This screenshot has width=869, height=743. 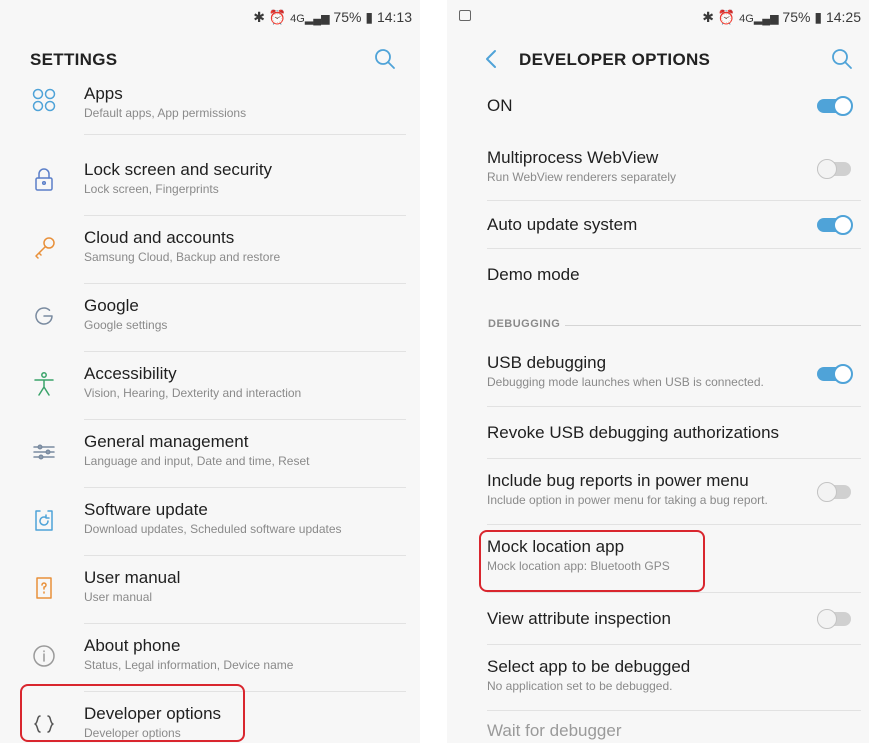 I want to click on app-bar: DEVELOPER OPTIONS, so click(x=658, y=60).